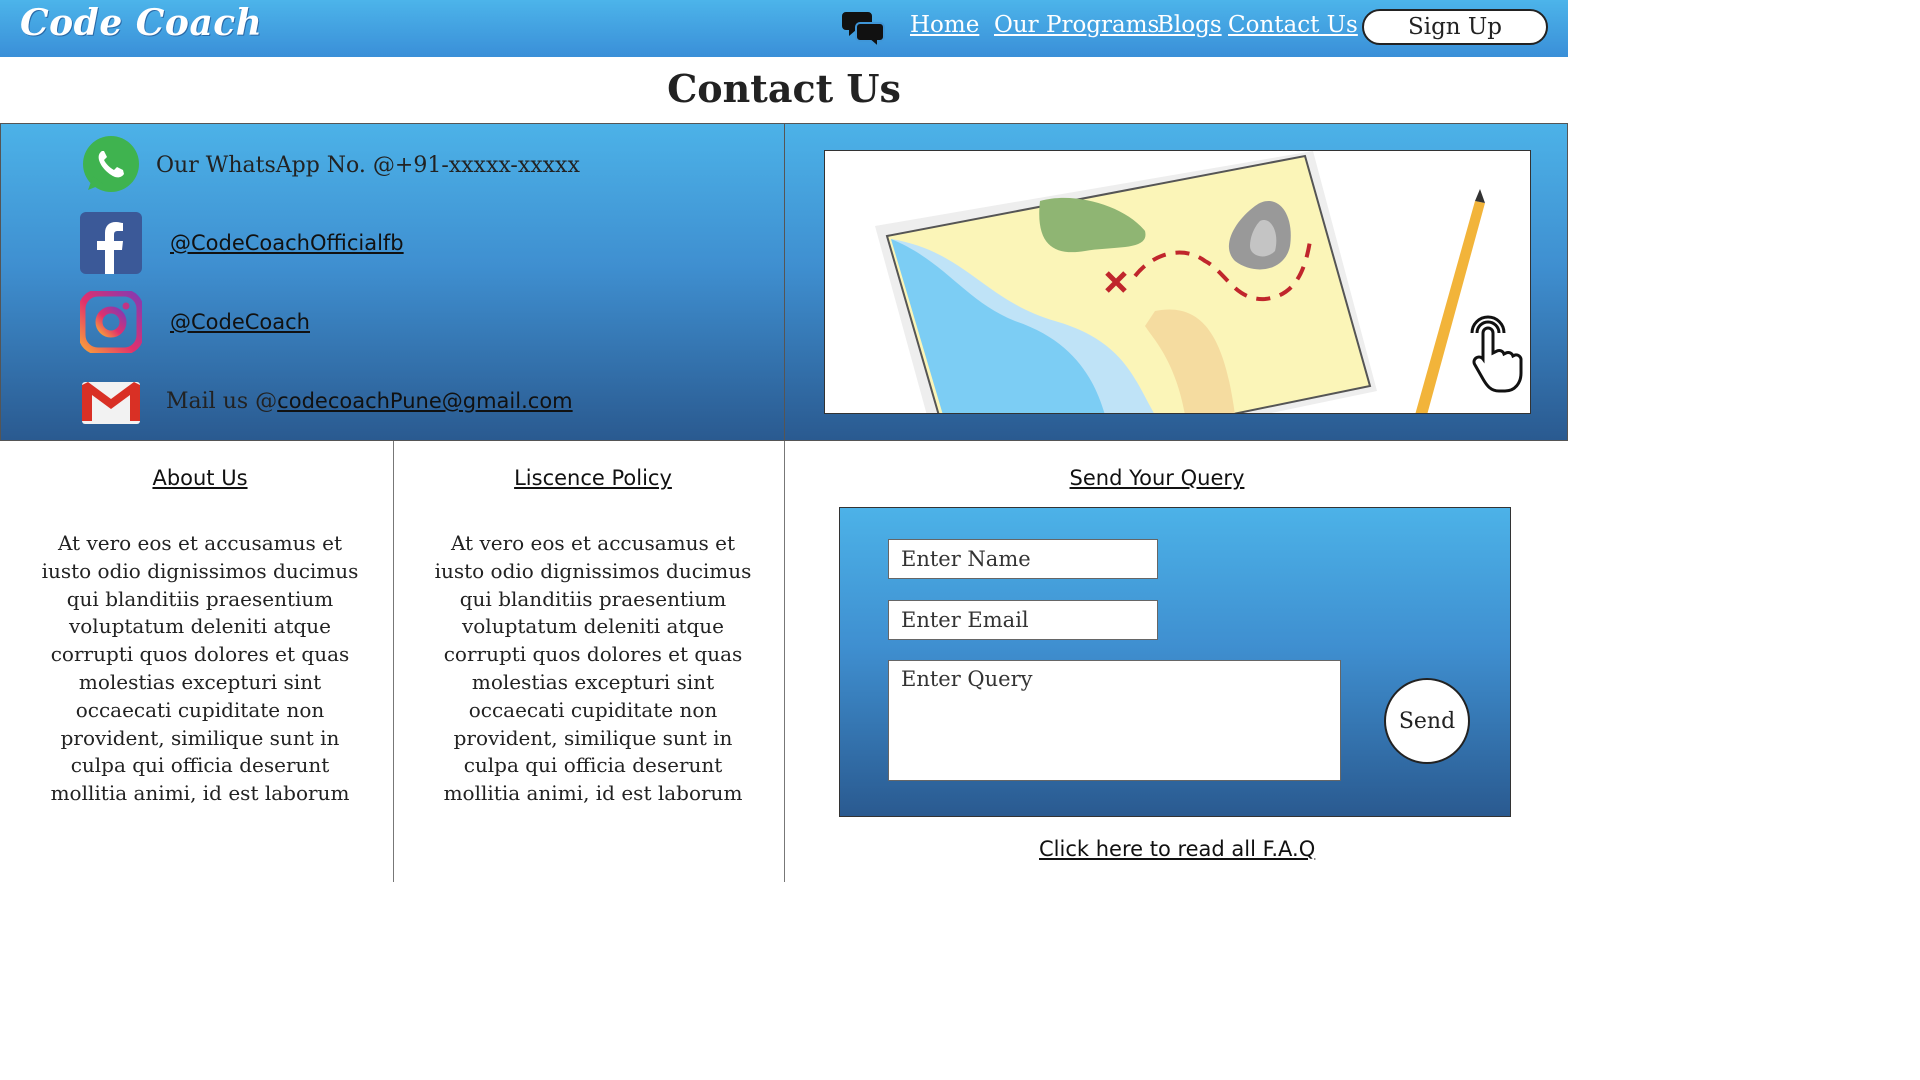  I want to click on query-form: Send, so click(1175, 662).